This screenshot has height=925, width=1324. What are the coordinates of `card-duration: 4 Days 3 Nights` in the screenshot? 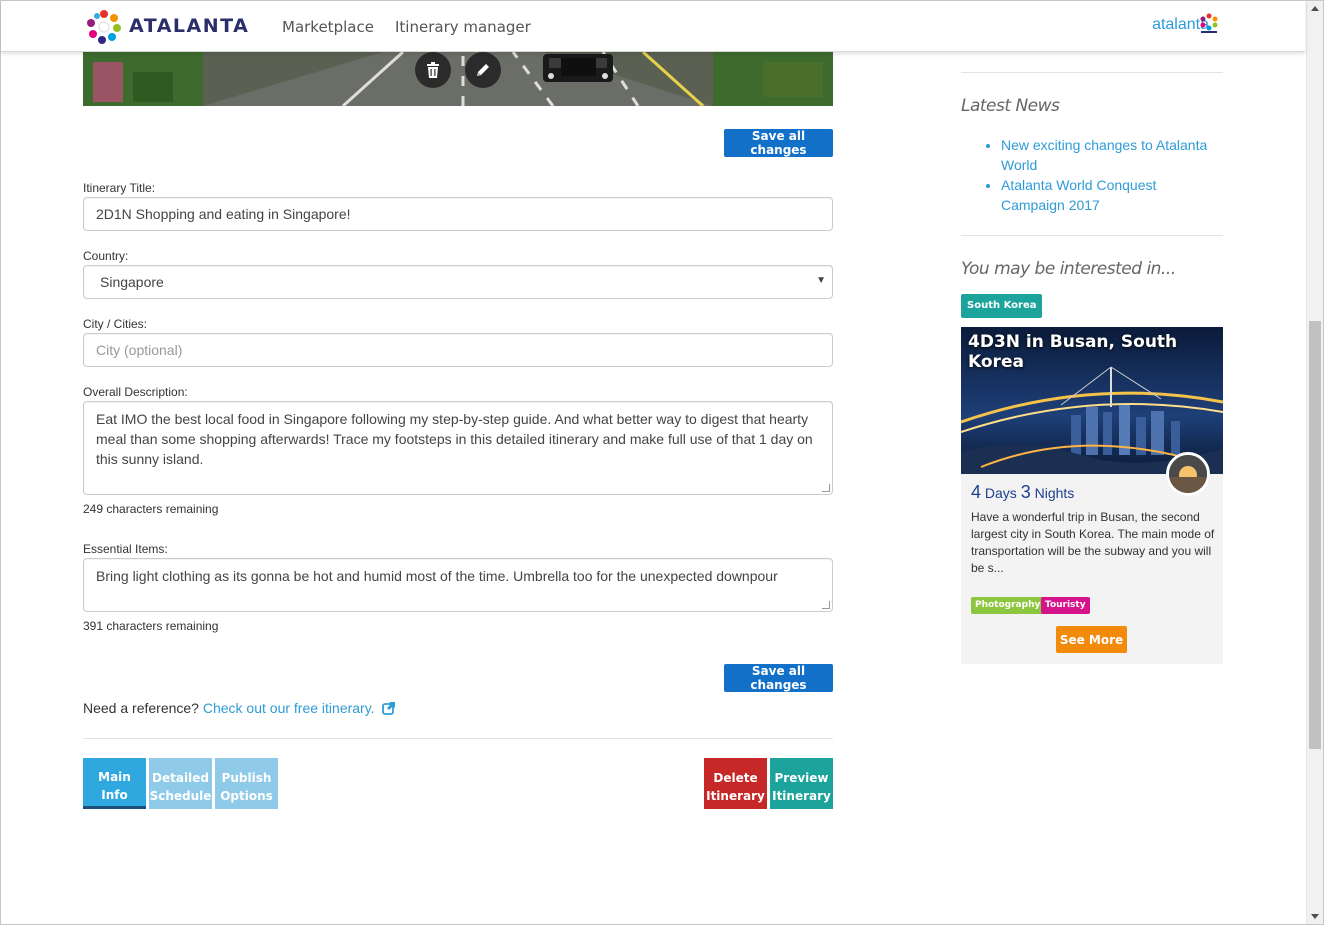 It's located at (1022, 492).